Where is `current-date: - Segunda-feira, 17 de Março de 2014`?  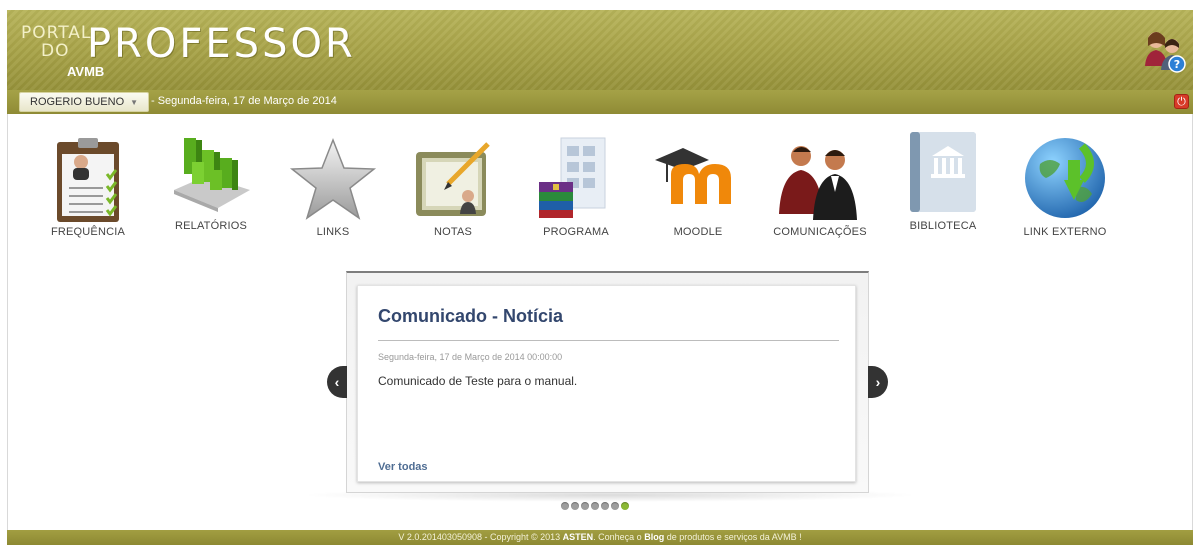
current-date: - Segunda-feira, 17 de Março de 2014 is located at coordinates (244, 101).